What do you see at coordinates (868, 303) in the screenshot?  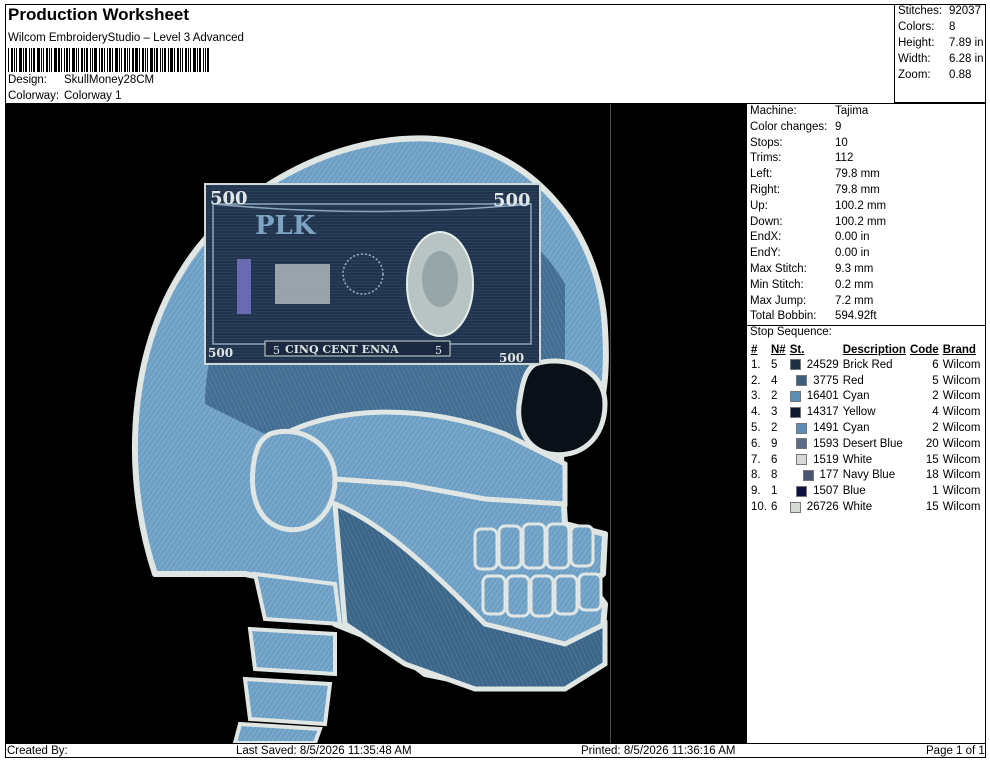 I see `machine-info-row: Max Jump: 7.2 mm` at bounding box center [868, 303].